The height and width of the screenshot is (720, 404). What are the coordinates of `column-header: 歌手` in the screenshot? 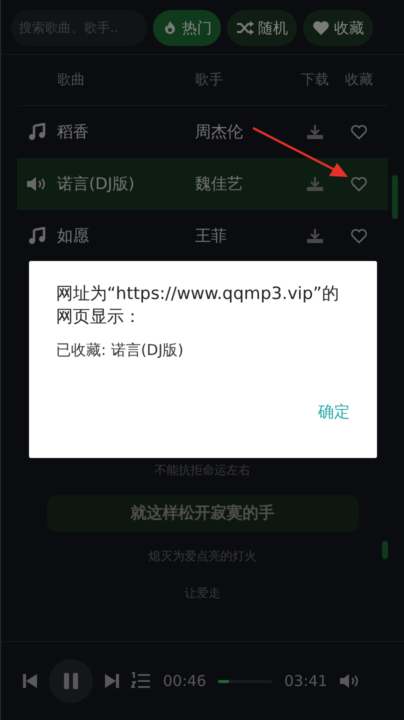 It's located at (209, 80).